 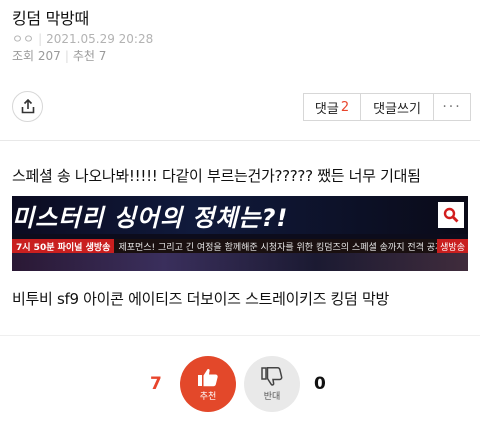 I want to click on banner-search-box, so click(x=451, y=215).